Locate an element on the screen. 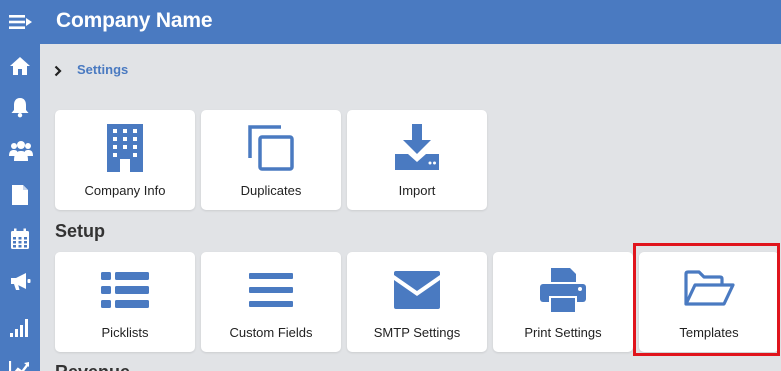 This screenshot has height=371, width=781. top-bar: Company Name is located at coordinates (390, 22).